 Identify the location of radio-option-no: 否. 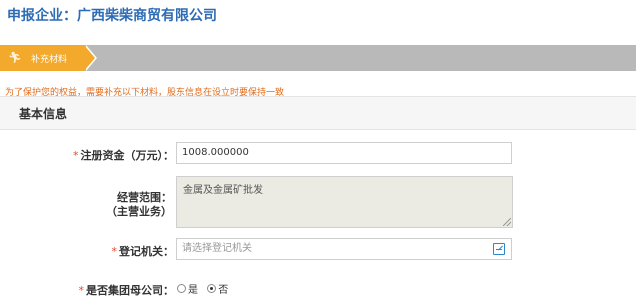
(217, 288).